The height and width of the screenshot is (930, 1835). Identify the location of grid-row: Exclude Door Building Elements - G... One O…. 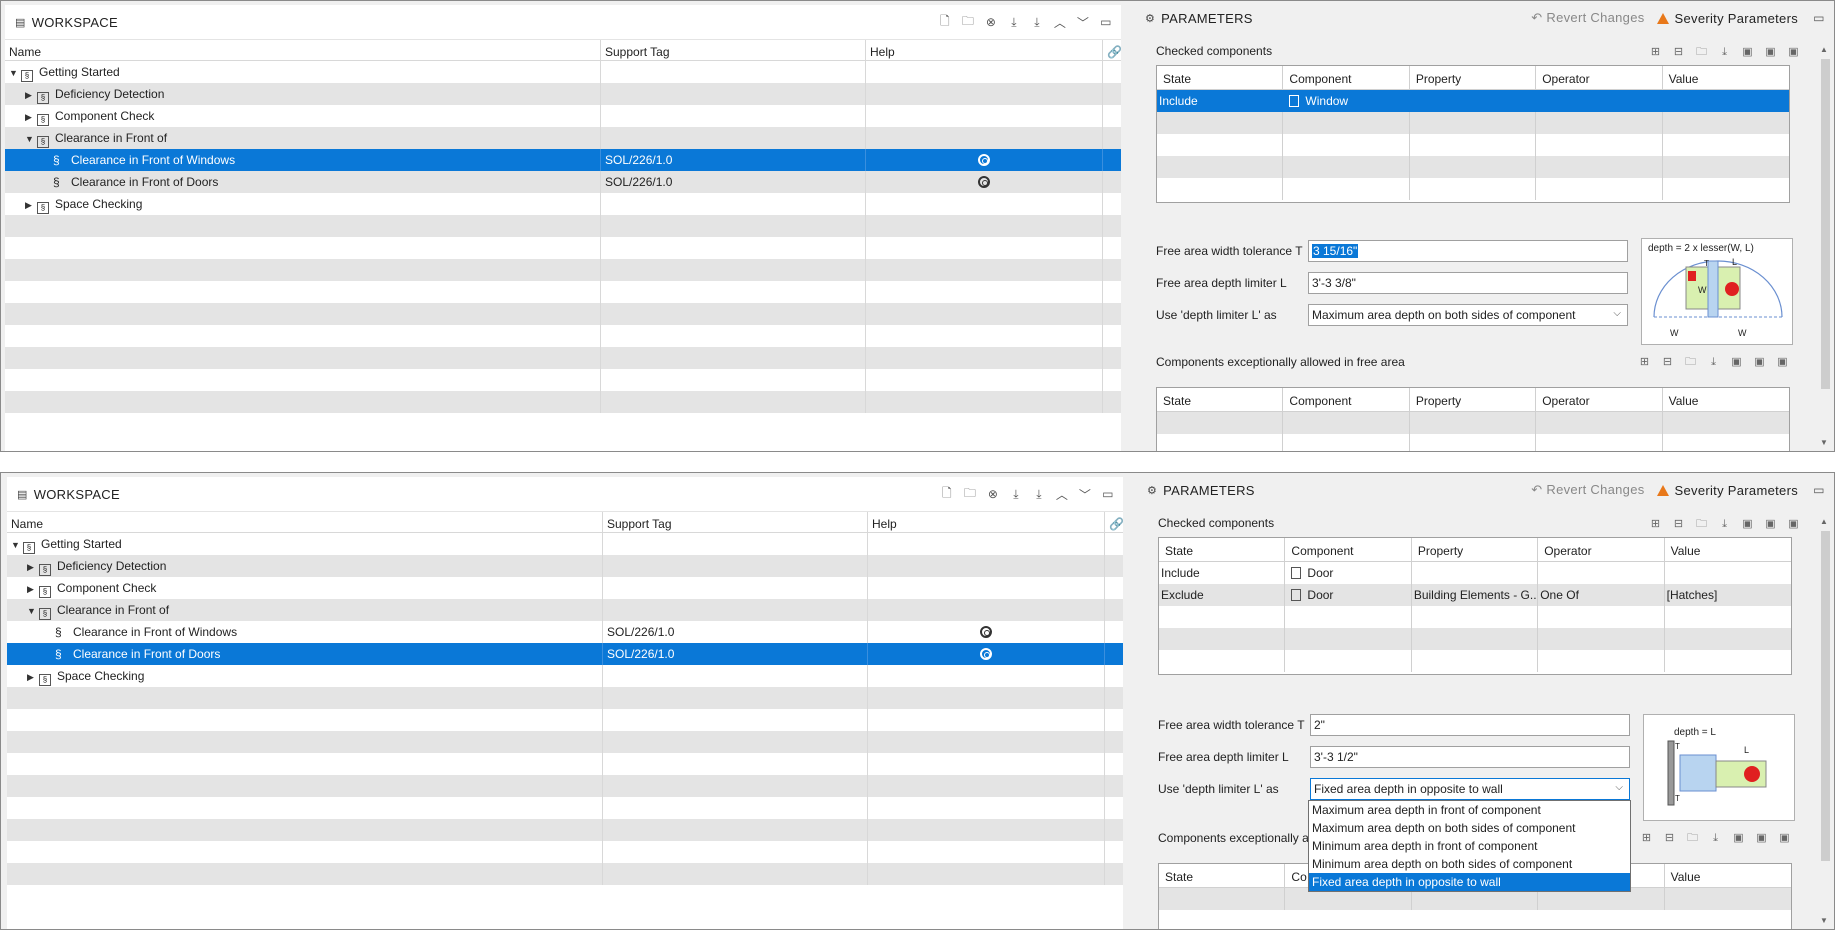
(1475, 595).